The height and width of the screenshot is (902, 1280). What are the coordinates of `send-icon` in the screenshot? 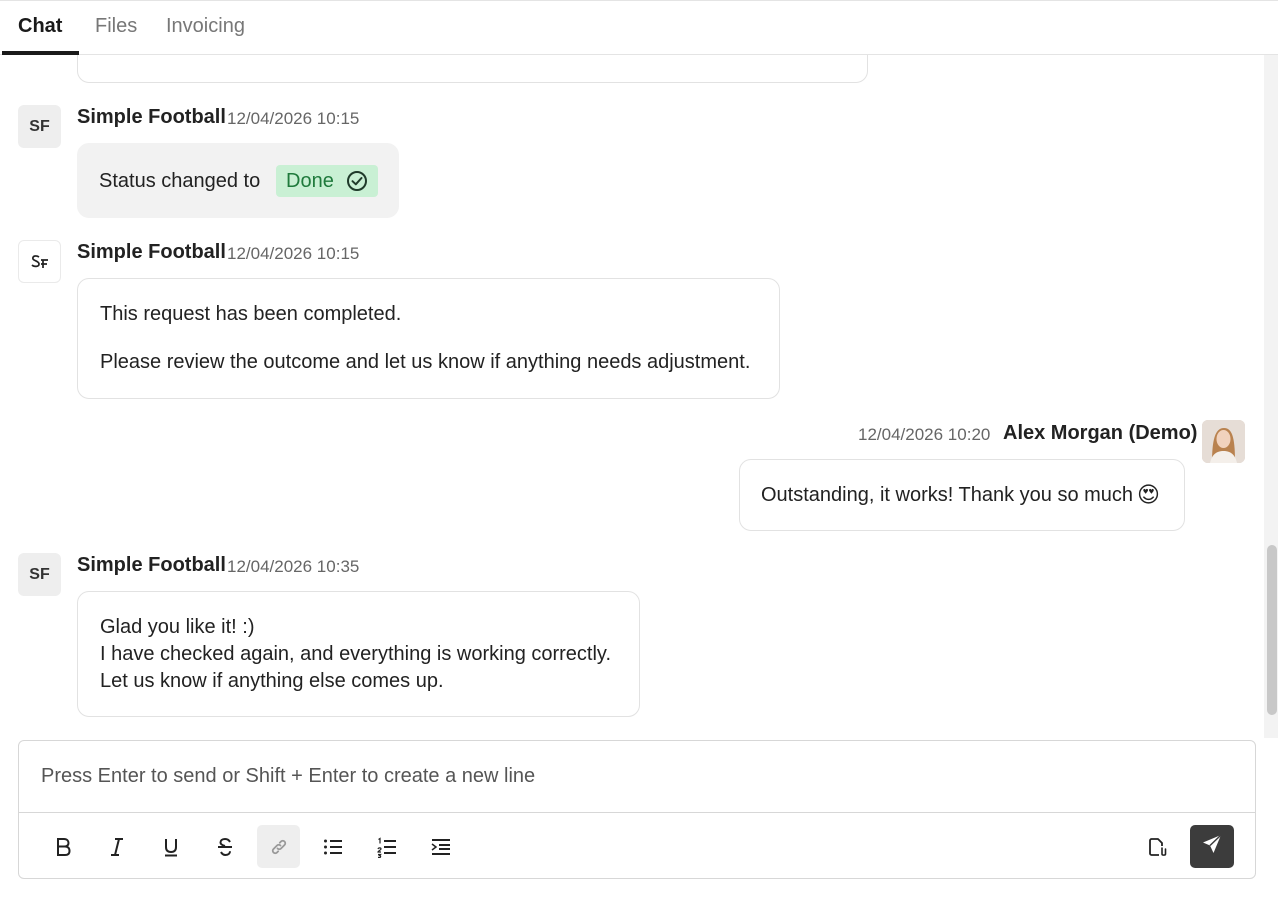 It's located at (1212, 846).